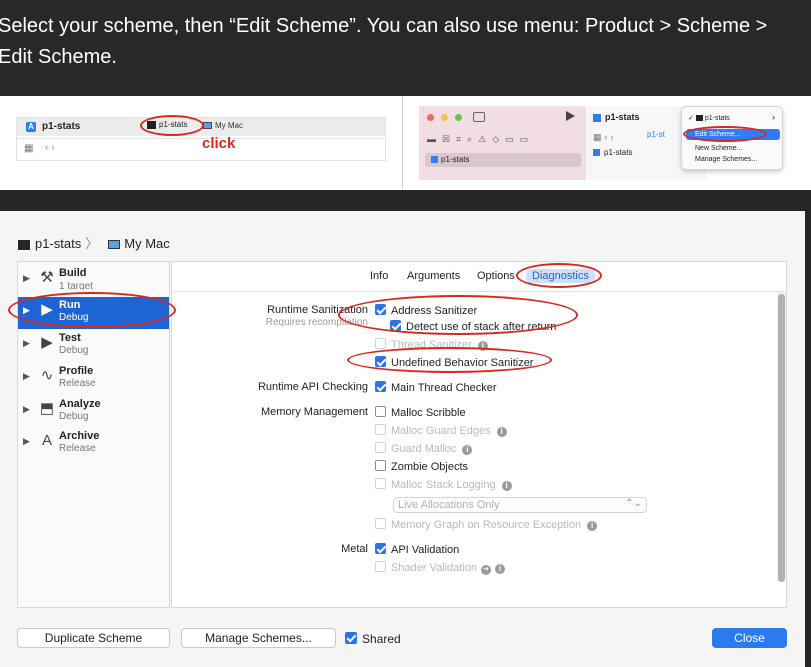 Image resolution: width=811 pixels, height=667 pixels. I want to click on malloc-stack-logging-label: Malloc Stack Logging, so click(443, 485).